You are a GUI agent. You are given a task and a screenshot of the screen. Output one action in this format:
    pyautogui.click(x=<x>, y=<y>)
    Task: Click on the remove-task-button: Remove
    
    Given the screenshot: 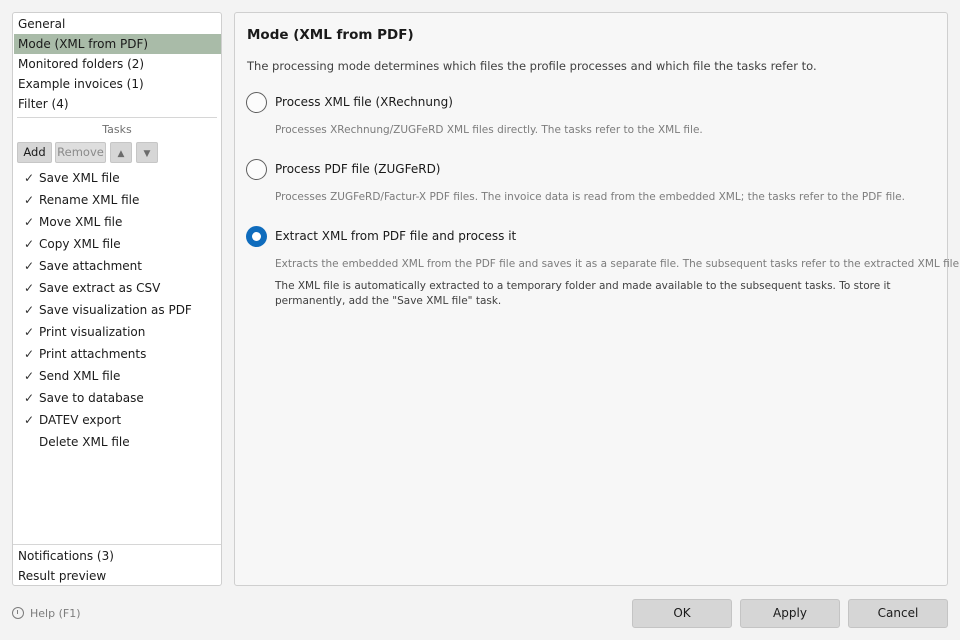 What is the action you would take?
    pyautogui.click(x=80, y=152)
    